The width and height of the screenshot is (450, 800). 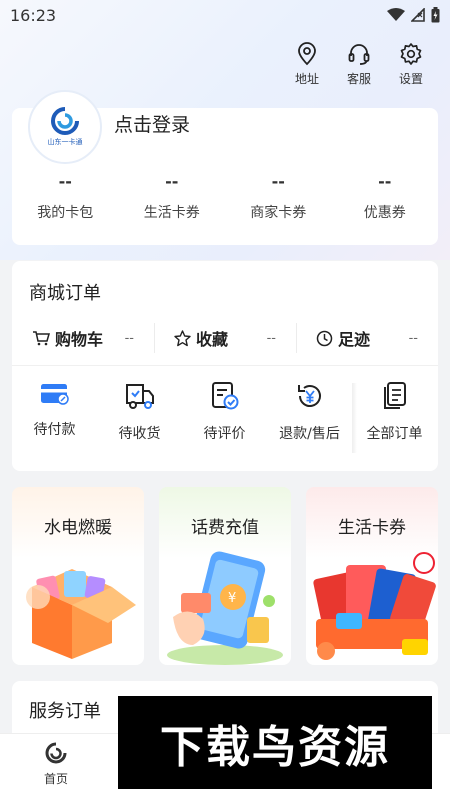 What do you see at coordinates (306, 79) in the screenshot?
I see `address-label: 地址` at bounding box center [306, 79].